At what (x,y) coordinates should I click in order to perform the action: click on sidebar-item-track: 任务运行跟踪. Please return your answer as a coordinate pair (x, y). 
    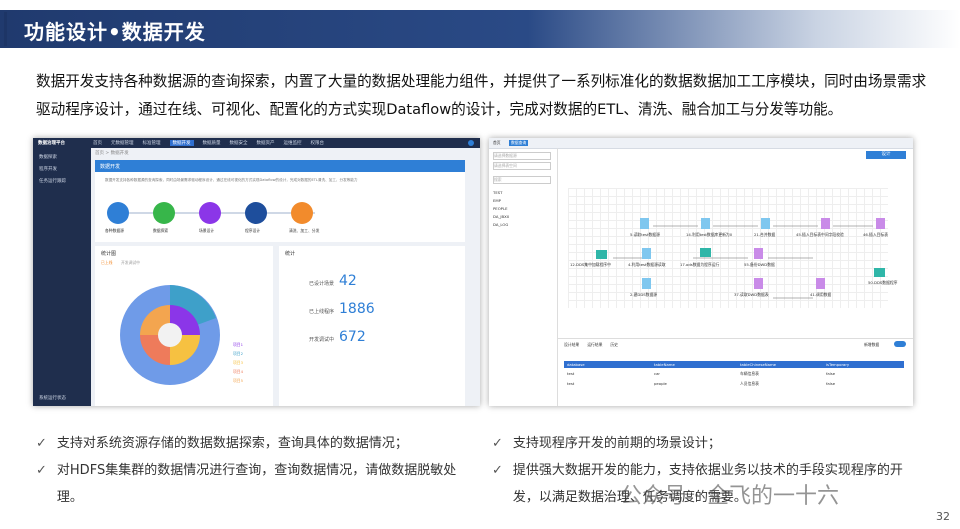
    Looking at the image, I should click on (52, 181).